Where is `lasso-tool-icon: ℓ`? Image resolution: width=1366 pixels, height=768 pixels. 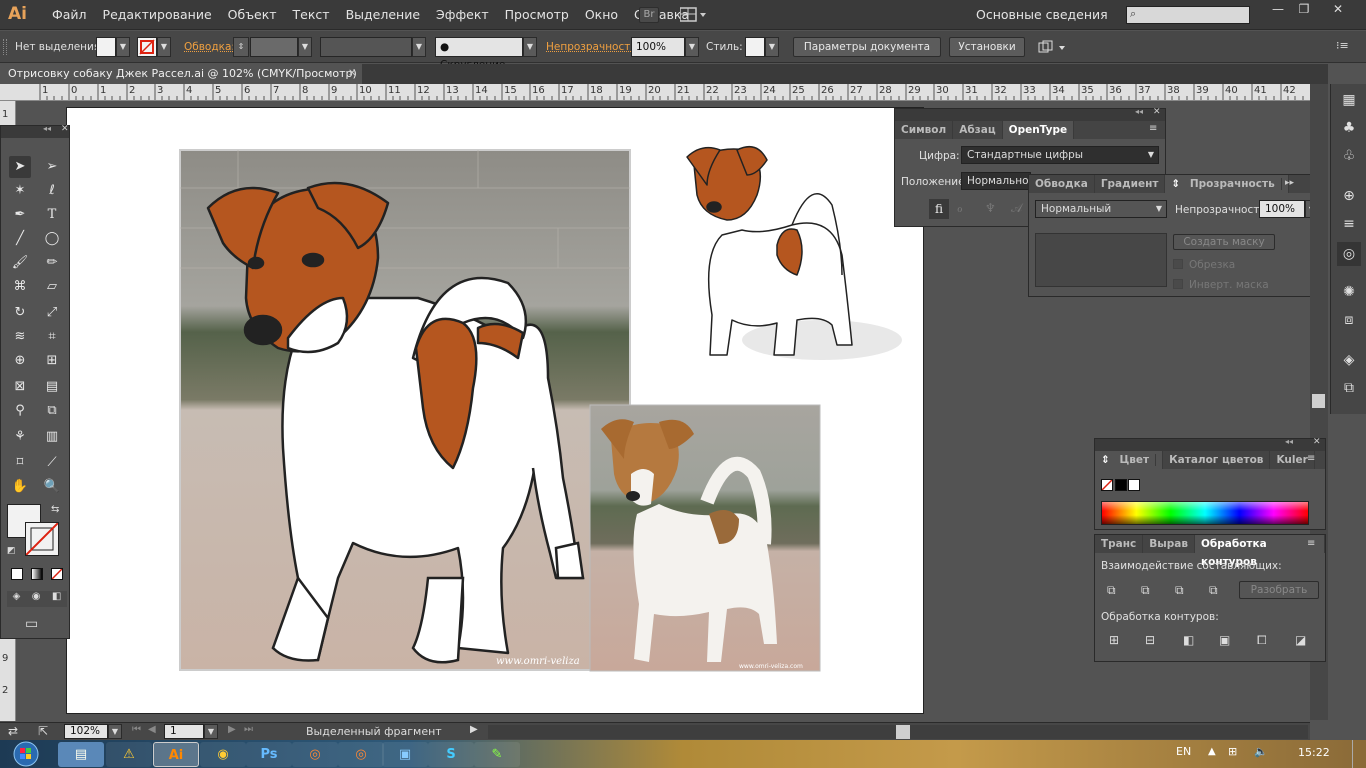 lasso-tool-icon: ℓ is located at coordinates (52, 191).